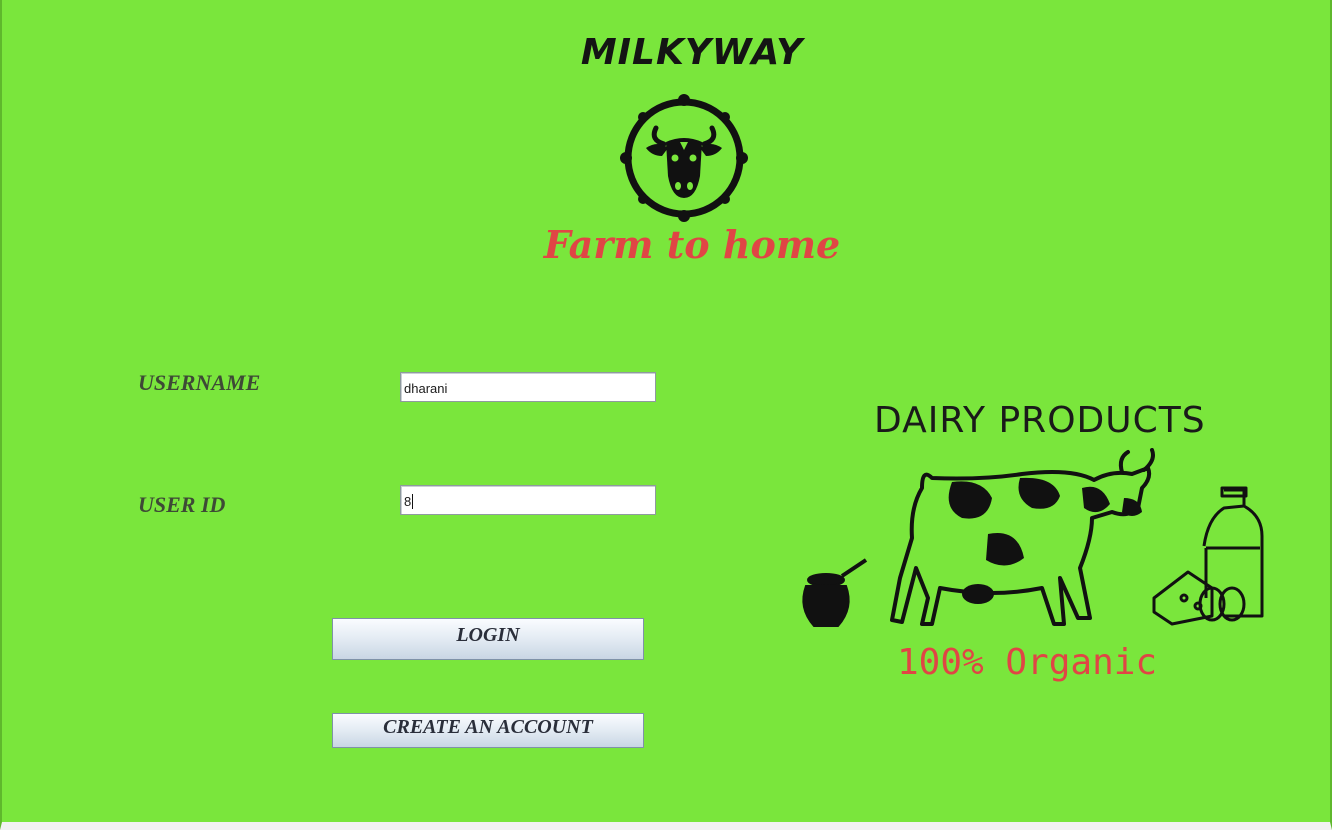 The image size is (1332, 830). I want to click on brand-tagline: Farm to home, so click(692, 244).